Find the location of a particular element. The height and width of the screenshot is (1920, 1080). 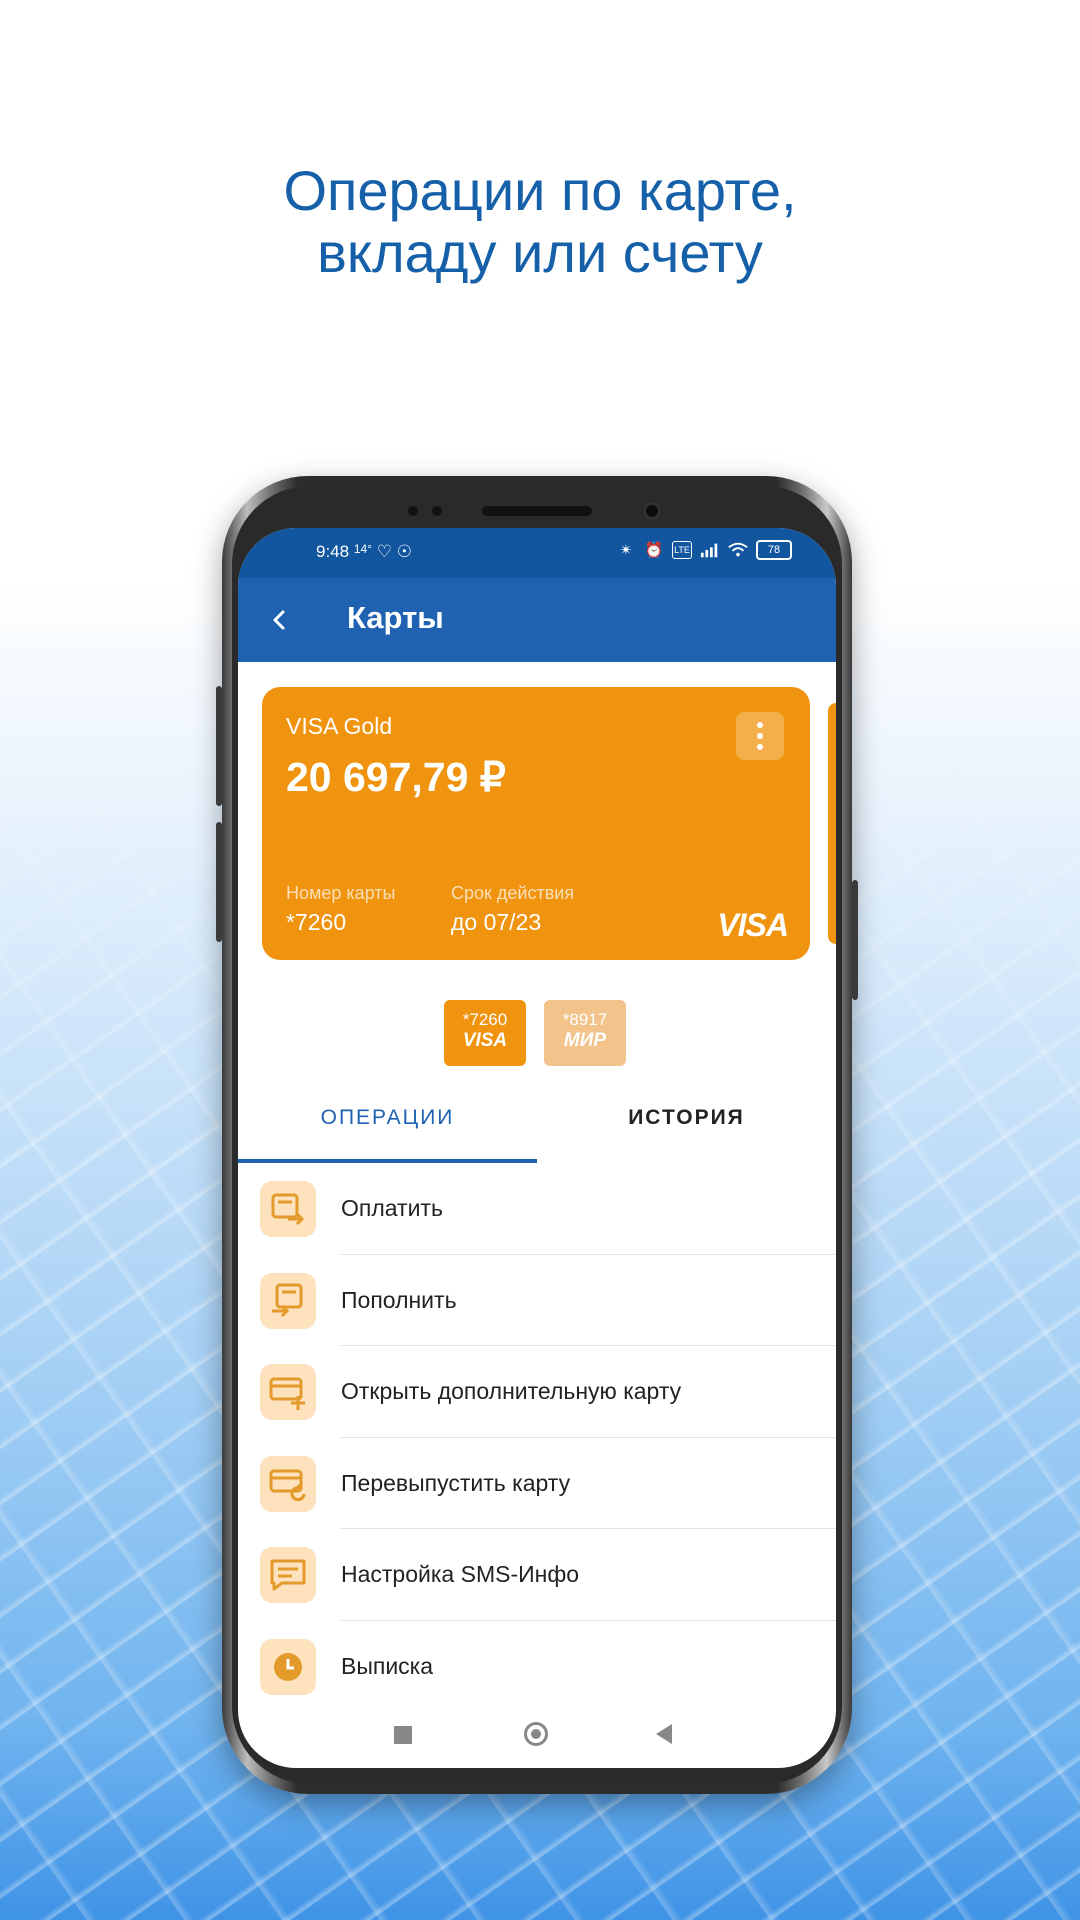

promo-headline: Операции по карте, вкладу или счету is located at coordinates (540, 222).